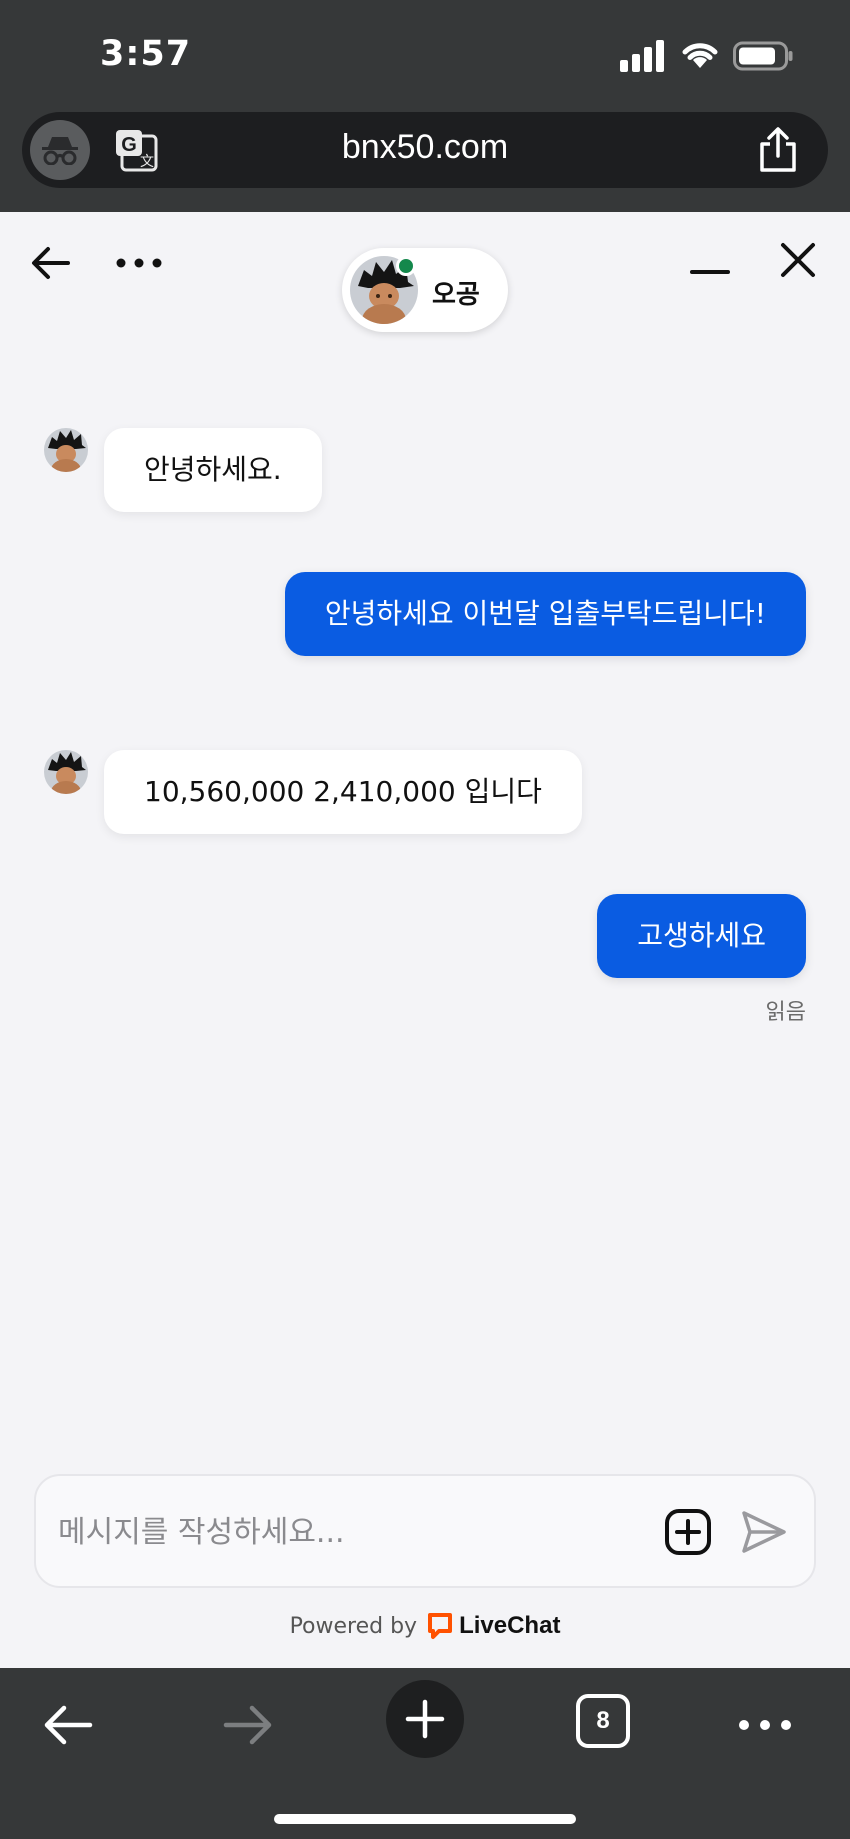 This screenshot has height=1839, width=850. What do you see at coordinates (710, 263) in the screenshot?
I see `minimize-icon` at bounding box center [710, 263].